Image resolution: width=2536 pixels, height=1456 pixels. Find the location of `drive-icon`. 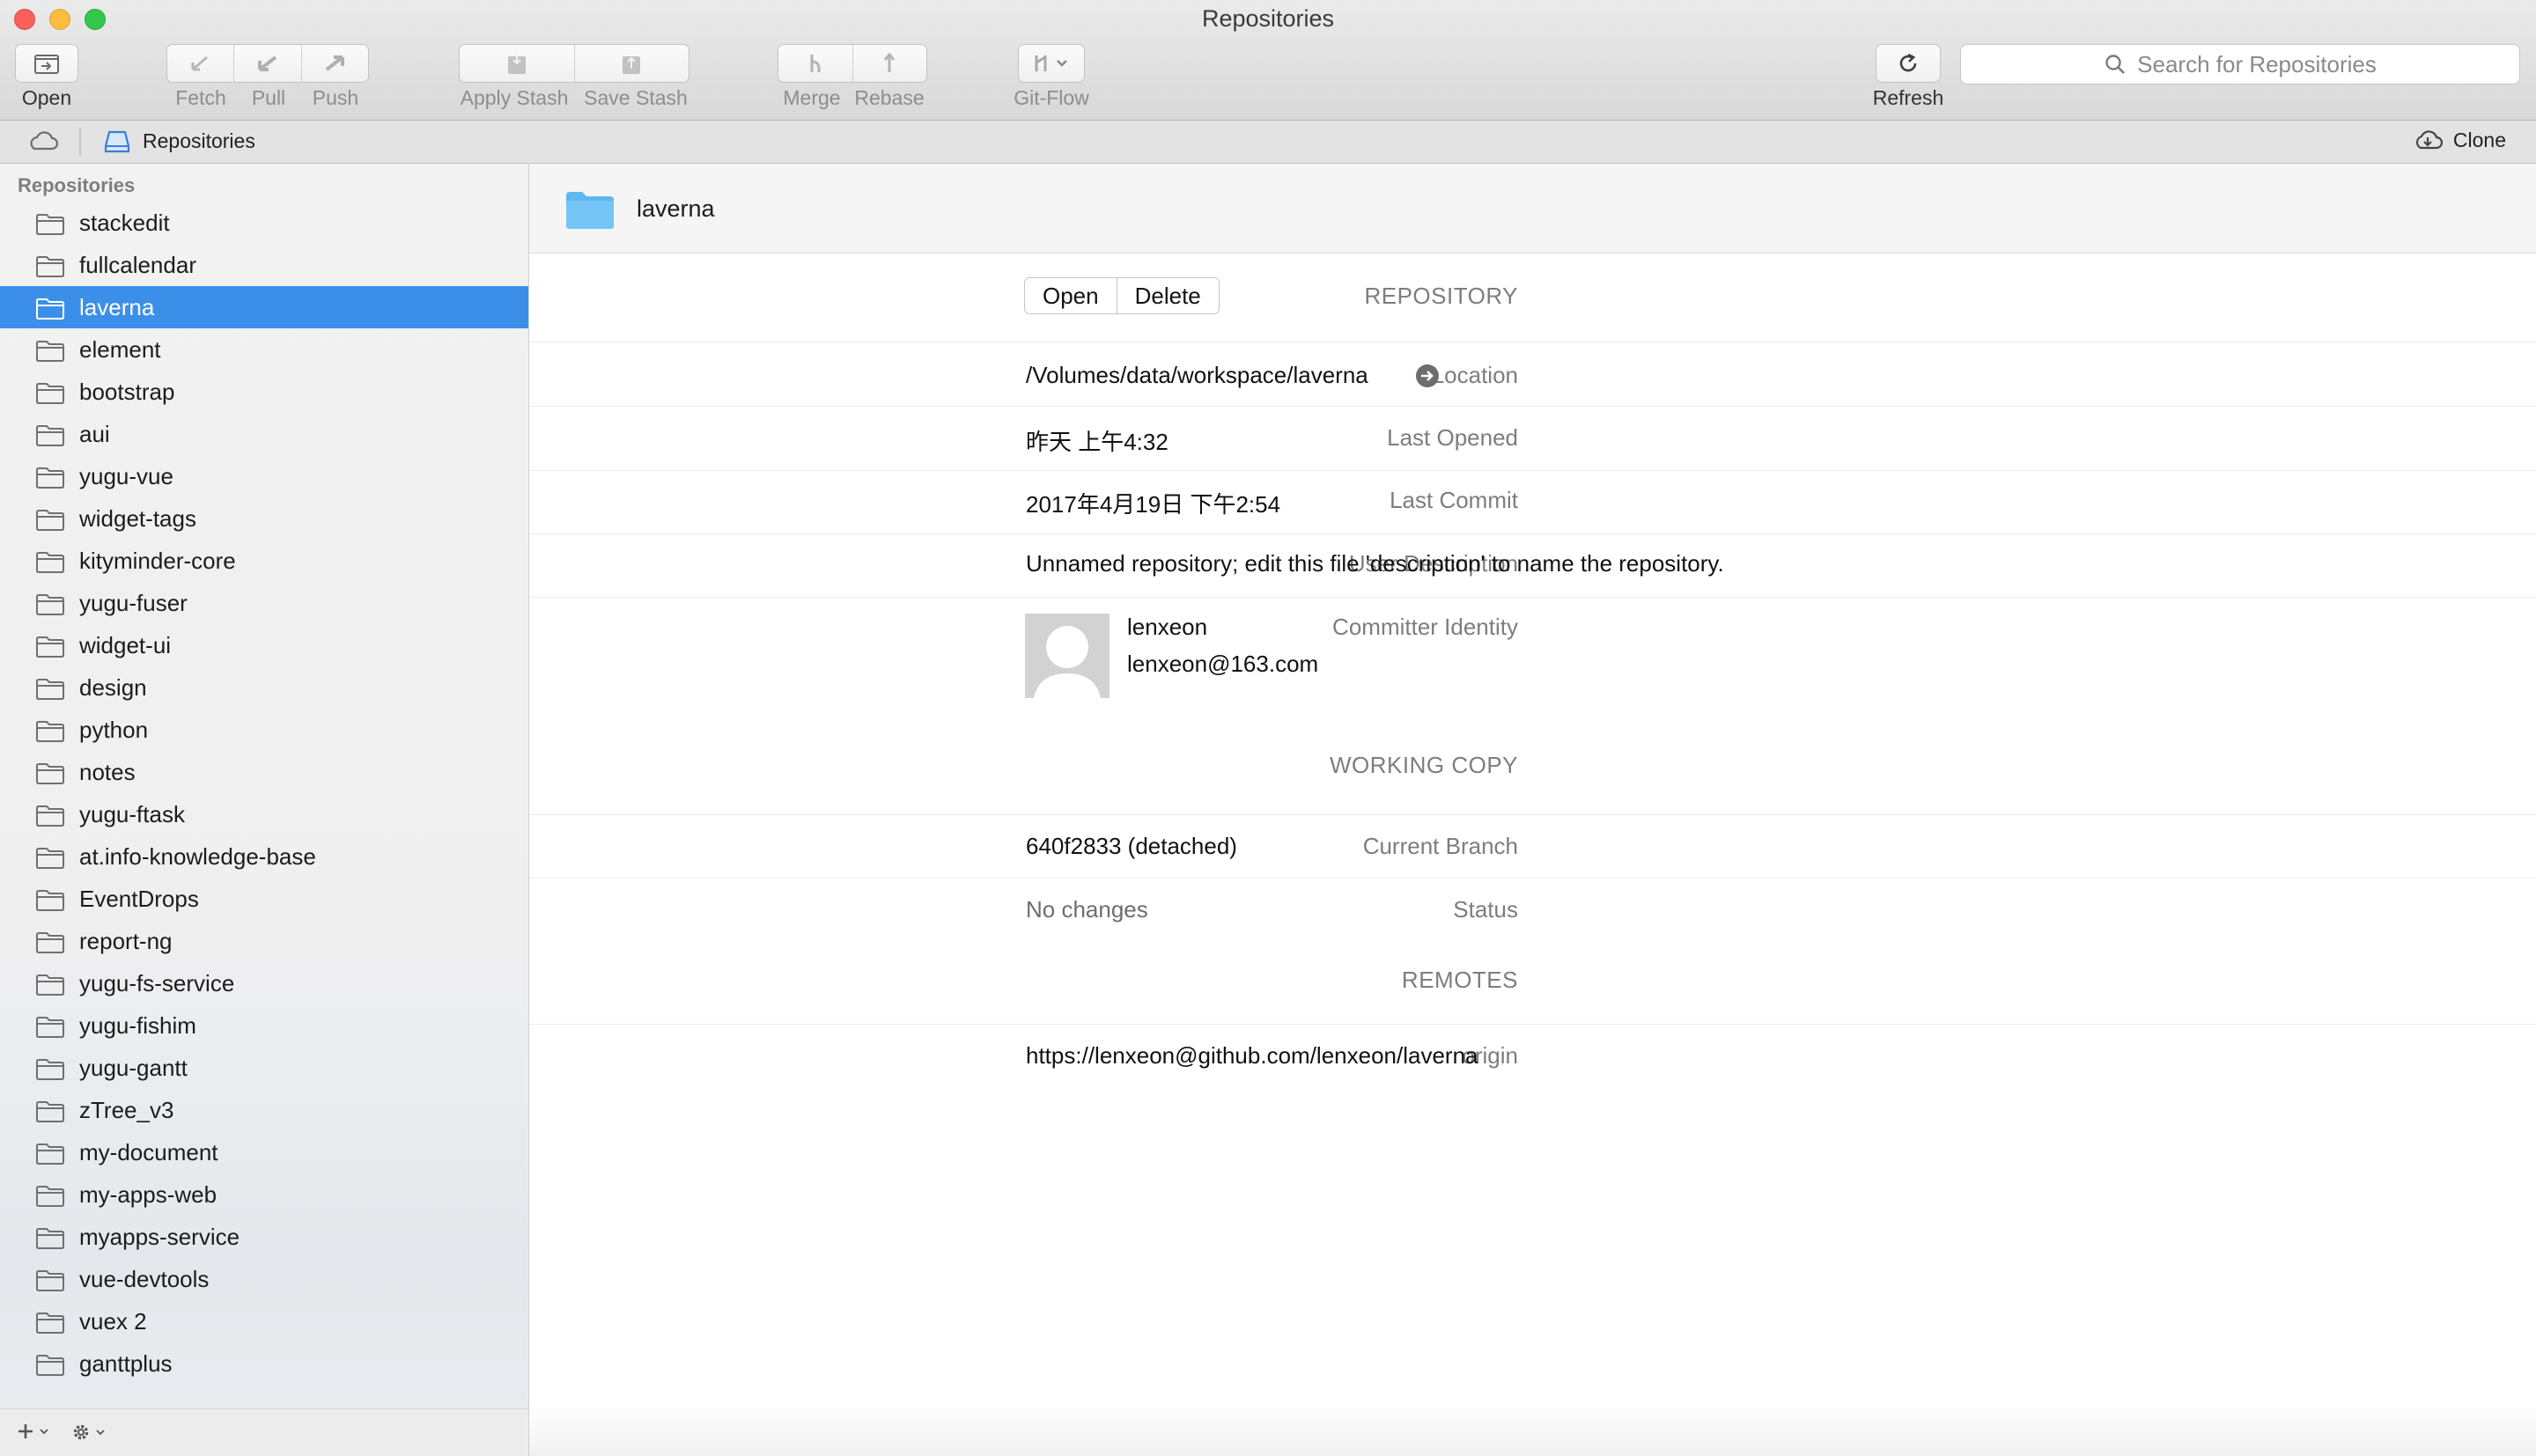

drive-icon is located at coordinates (117, 141).